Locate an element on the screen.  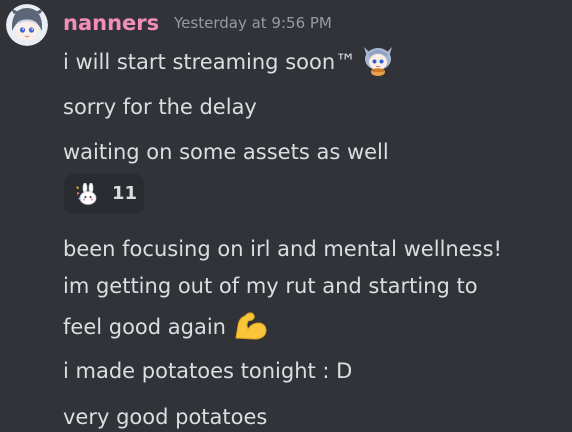
flexed-biceps-emoji-icon is located at coordinates (250, 330).